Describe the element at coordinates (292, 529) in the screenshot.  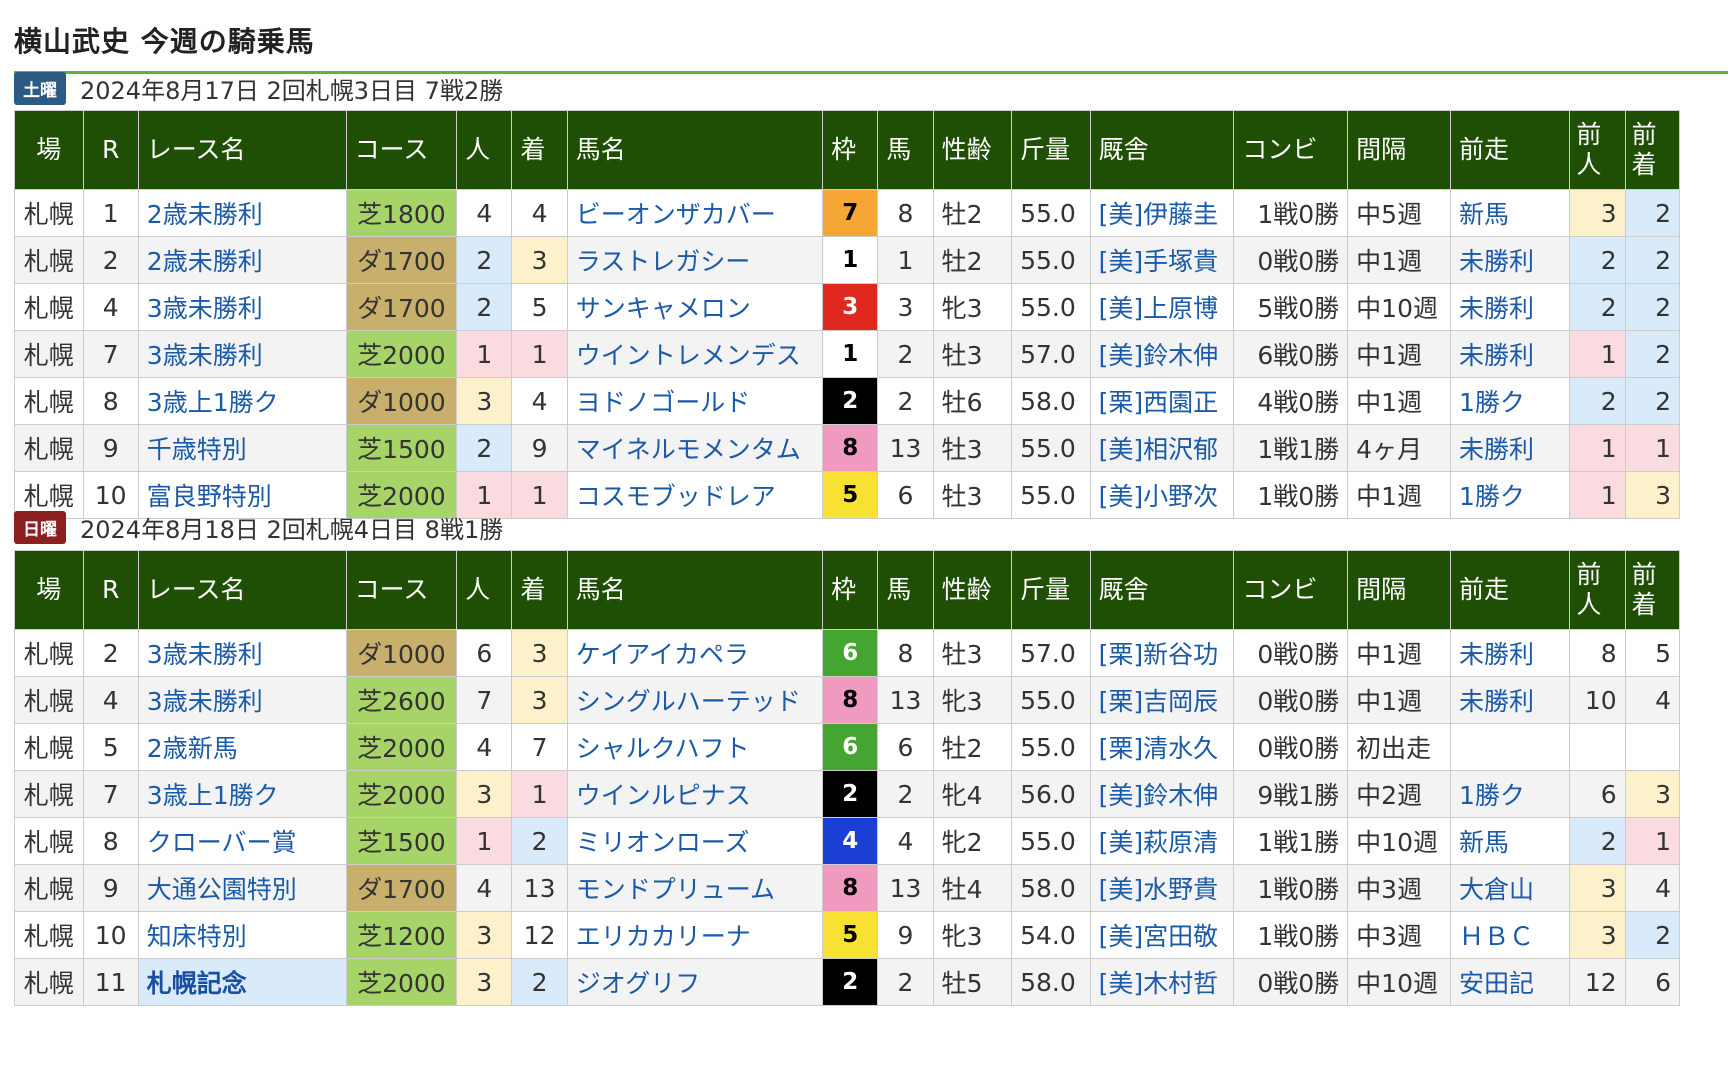
I see `day-info: 2024年8月18日 2回札幌4日目 8戦1勝` at that location.